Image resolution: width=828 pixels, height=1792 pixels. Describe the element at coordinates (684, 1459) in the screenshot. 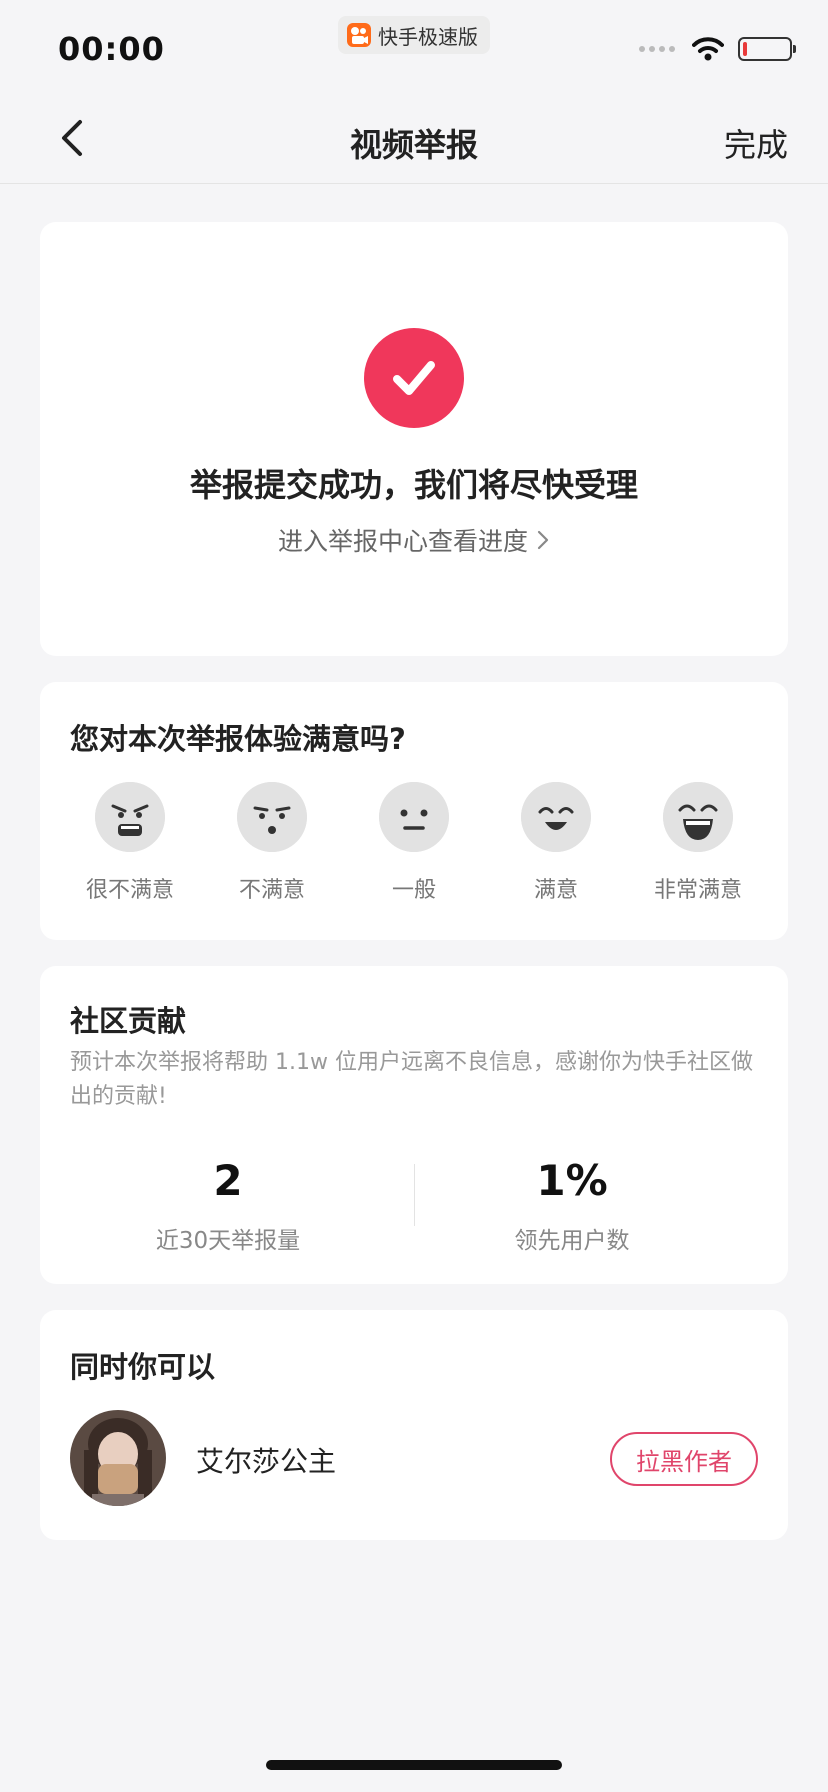

I see `block-author-button: 拉黑作者` at that location.